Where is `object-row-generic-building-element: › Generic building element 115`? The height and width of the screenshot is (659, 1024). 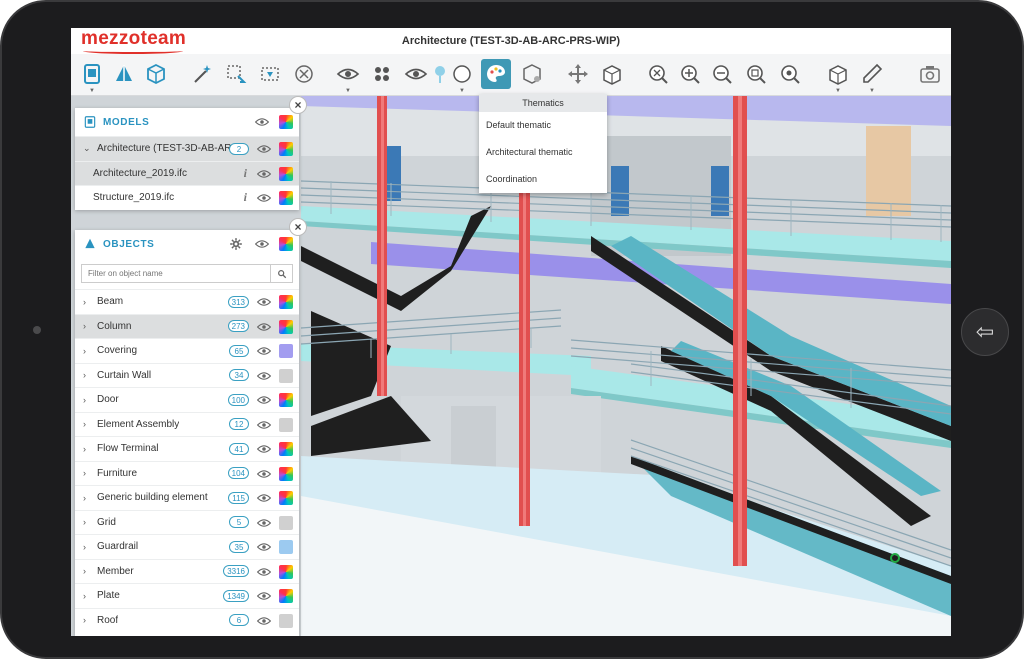
object-row-generic-building-element: › Generic building element 115 is located at coordinates (187, 497).